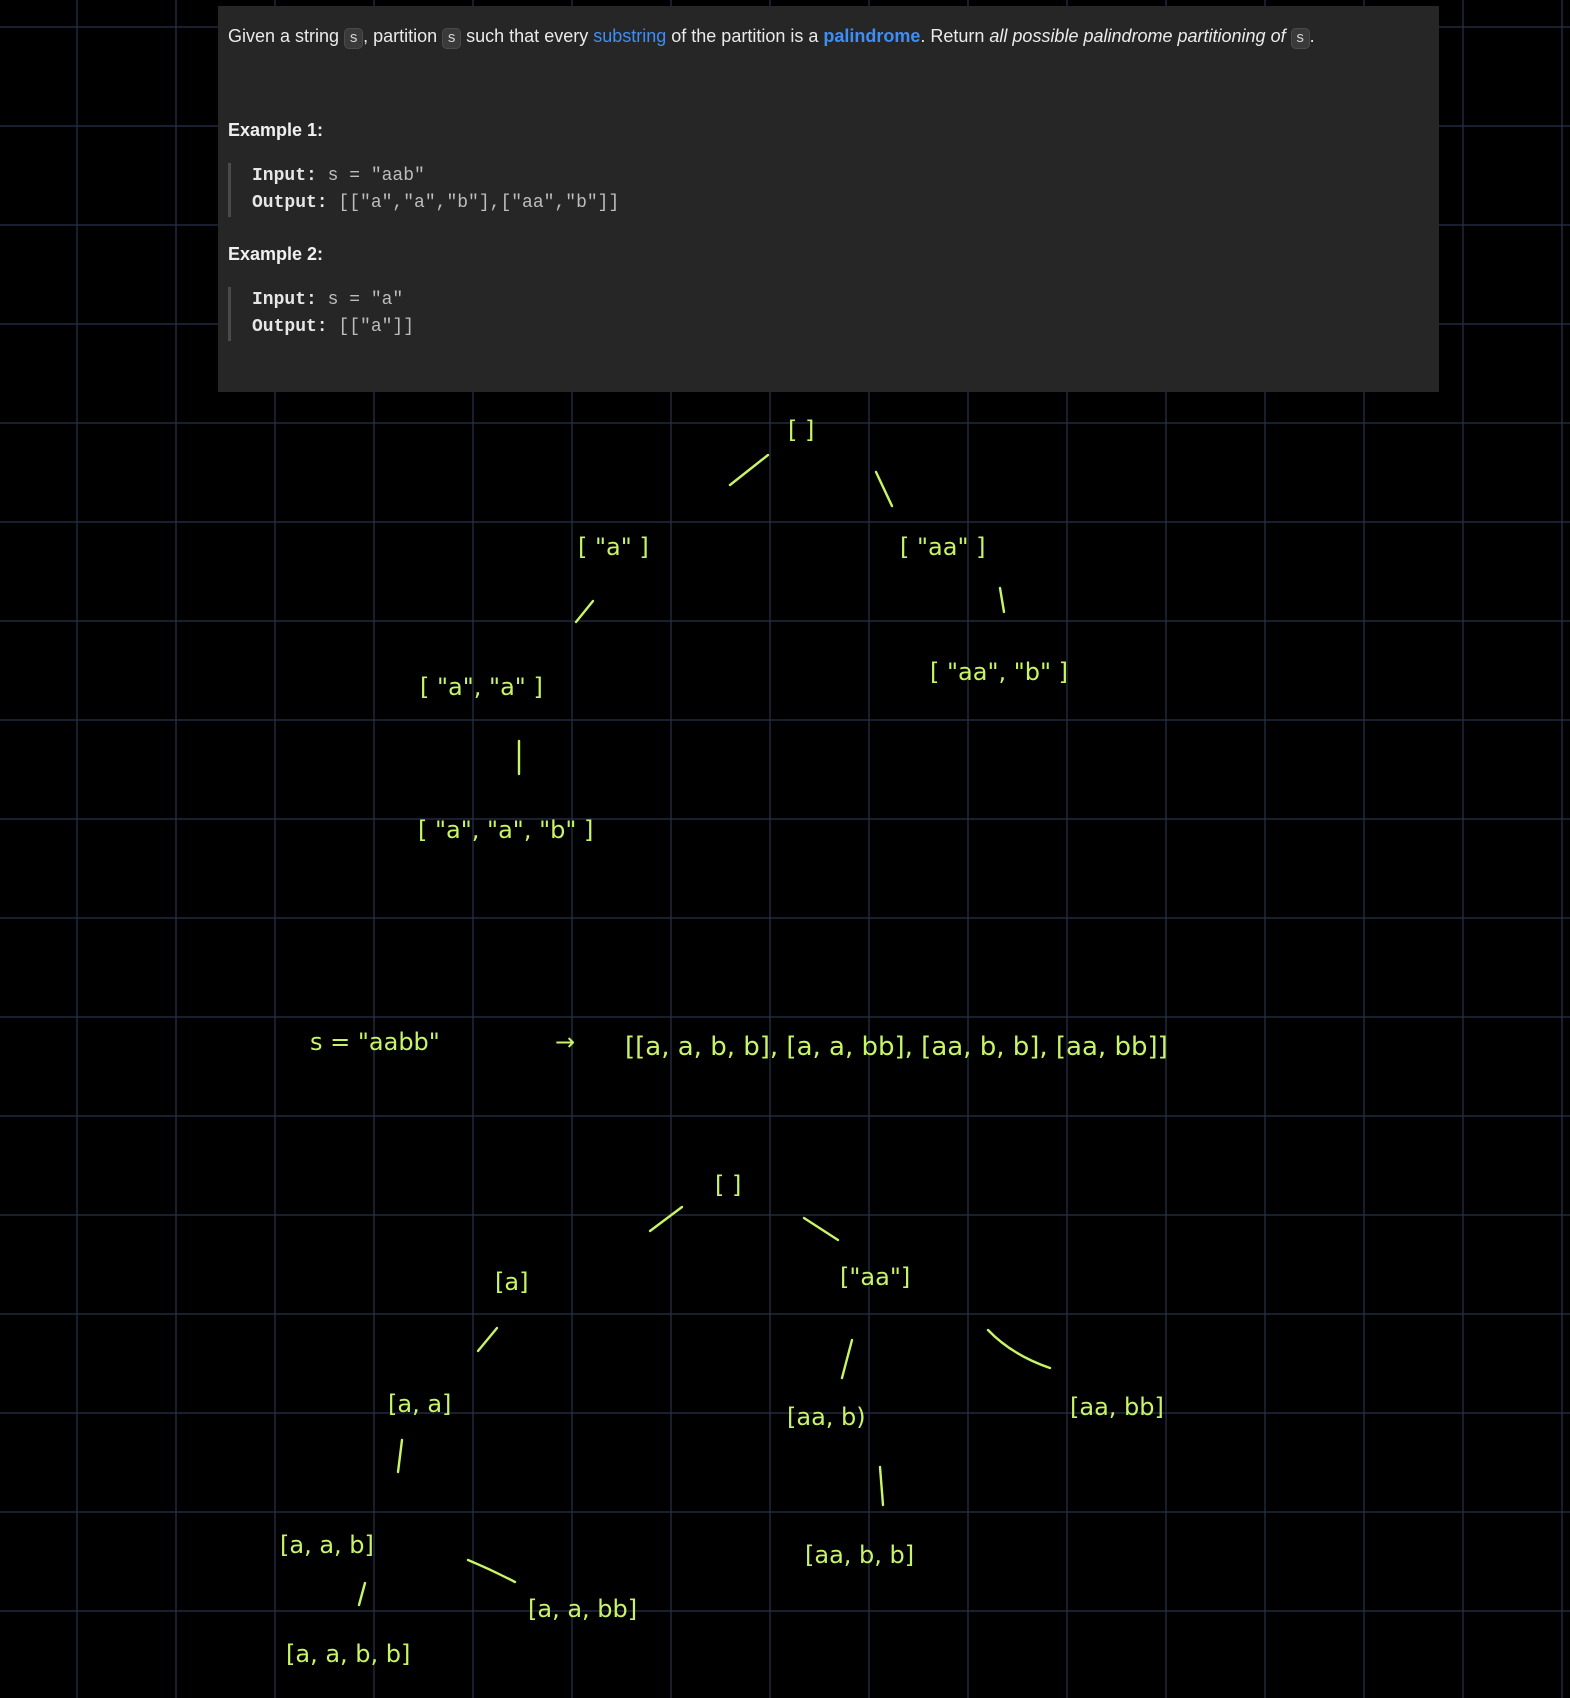 This screenshot has width=1570, height=1698. What do you see at coordinates (375, 1042) in the screenshot?
I see `equation-lhs: s = "aabb"` at bounding box center [375, 1042].